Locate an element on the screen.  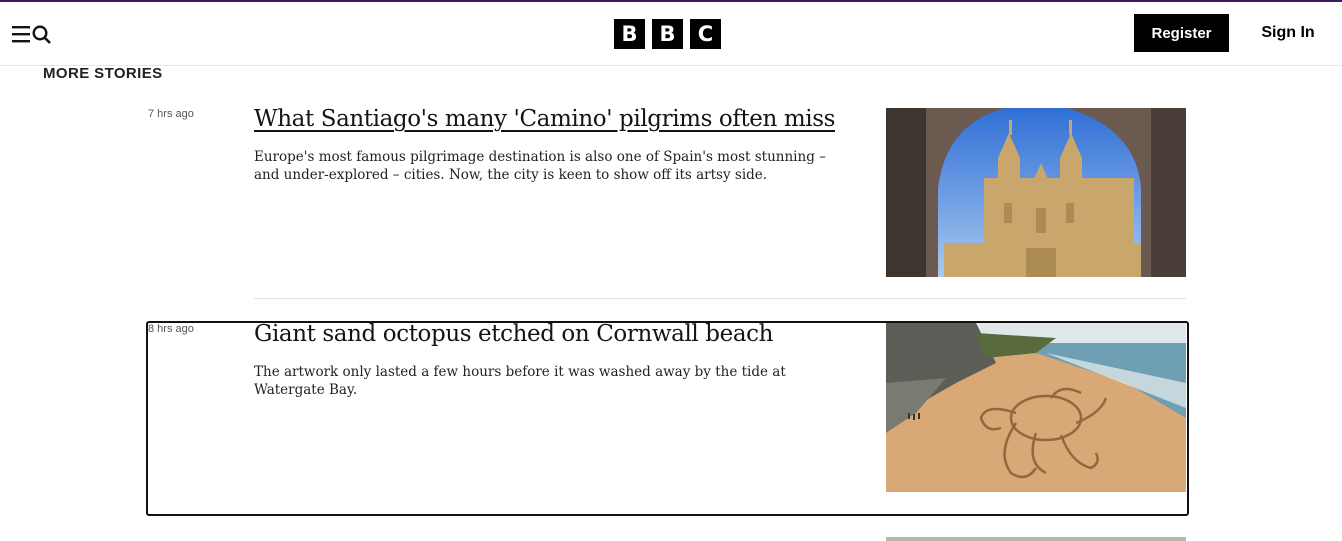
story-image-sand-octopus is located at coordinates (1036, 407).